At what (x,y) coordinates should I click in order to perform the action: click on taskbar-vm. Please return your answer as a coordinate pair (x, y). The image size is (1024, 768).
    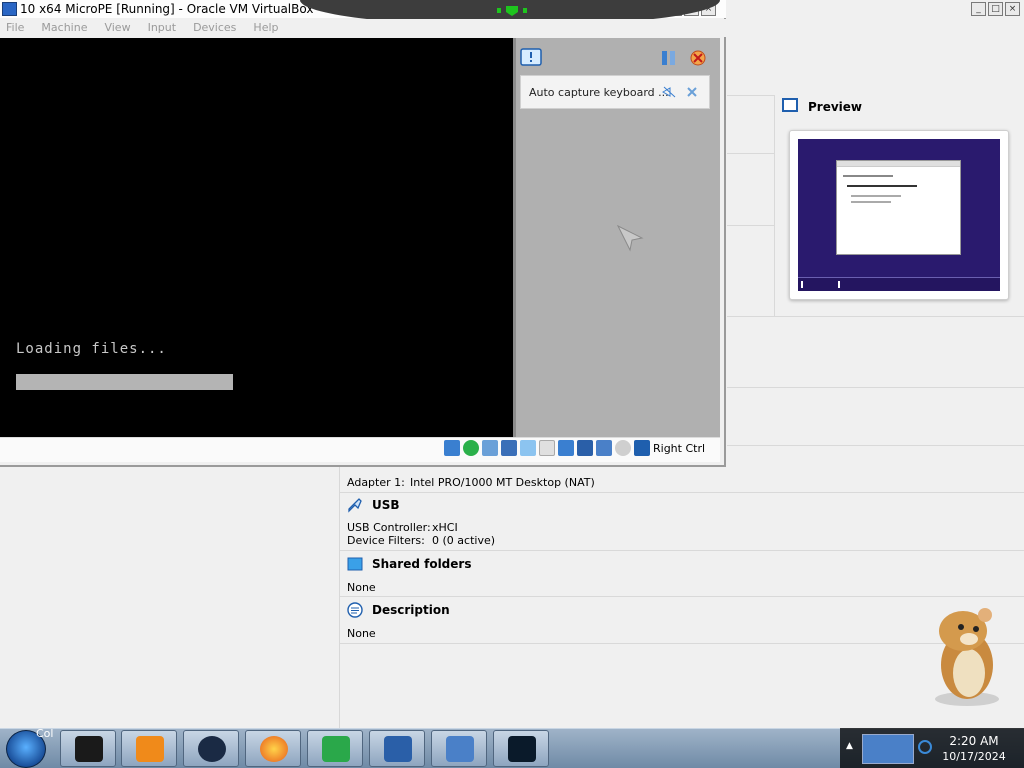
    Looking at the image, I should click on (459, 748).